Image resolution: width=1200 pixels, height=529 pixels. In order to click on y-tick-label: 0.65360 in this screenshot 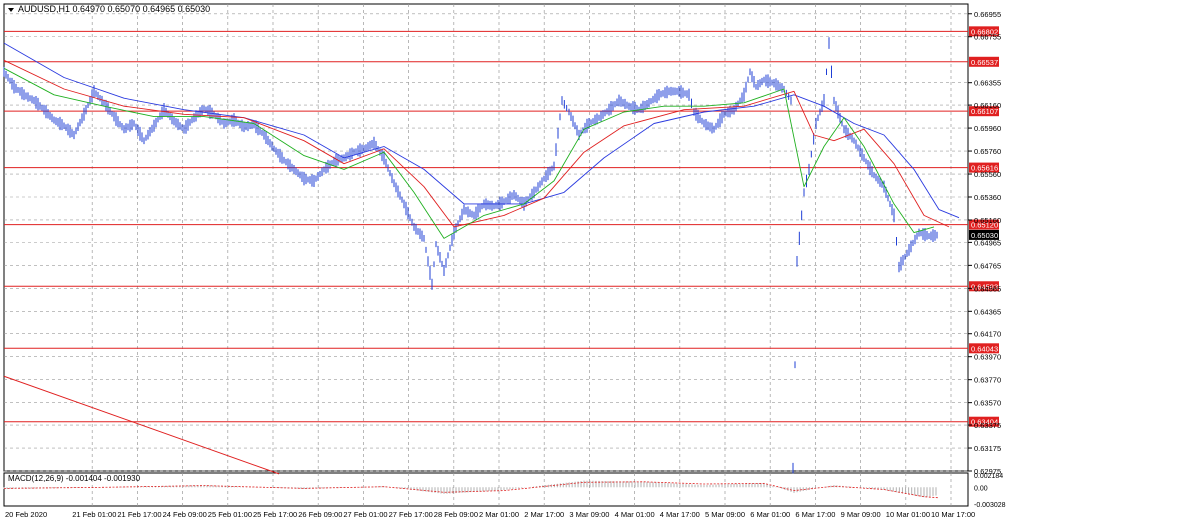, I will do `click(987, 197)`.